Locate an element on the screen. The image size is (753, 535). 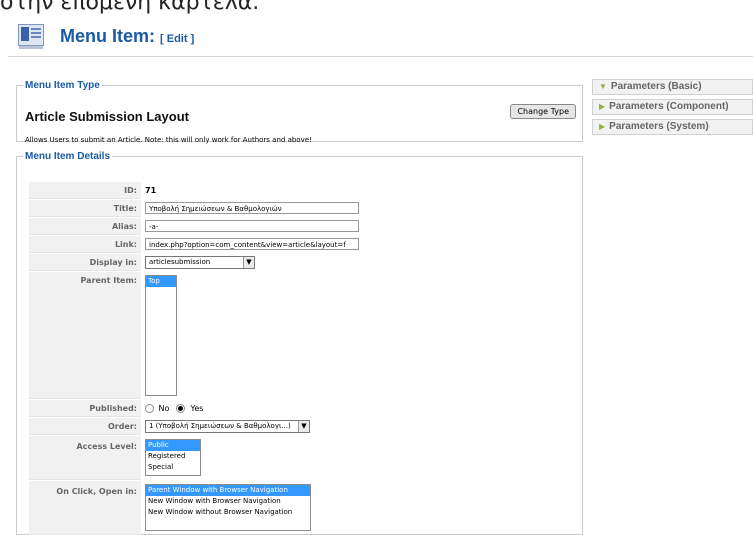
access-level-option: Public is located at coordinates (173, 445).